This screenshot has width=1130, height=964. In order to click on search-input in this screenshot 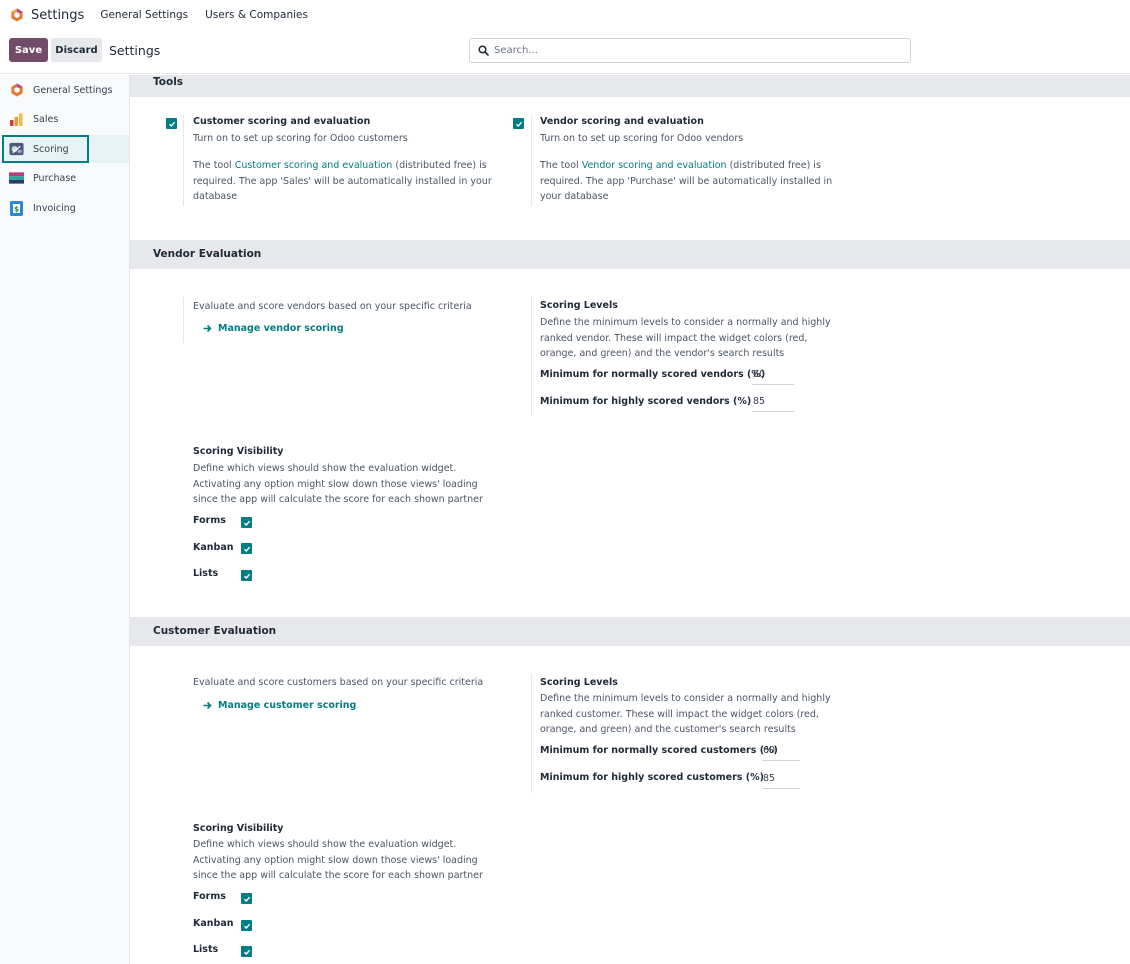, I will do `click(694, 50)`.